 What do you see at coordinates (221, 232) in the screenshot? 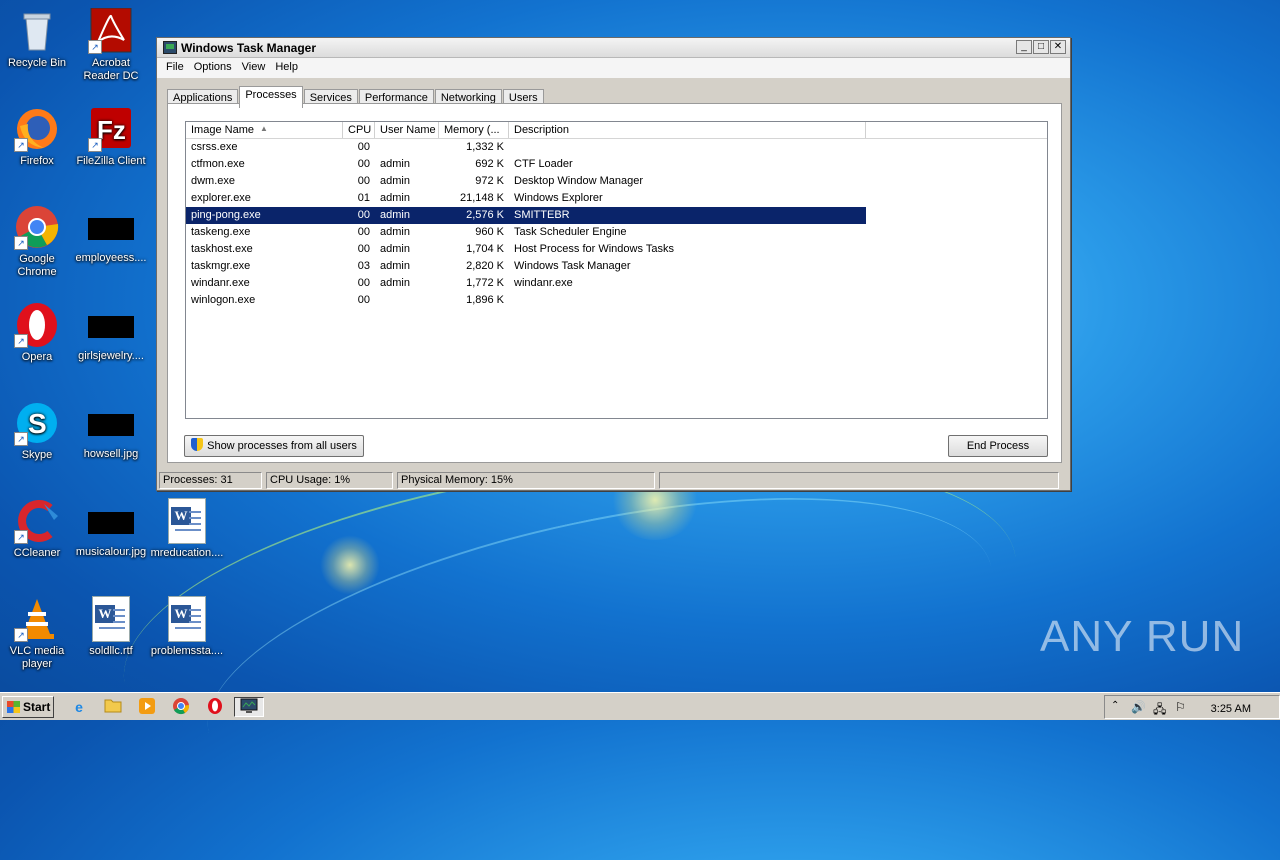
I see `process-image-name: taskeng.exe` at bounding box center [221, 232].